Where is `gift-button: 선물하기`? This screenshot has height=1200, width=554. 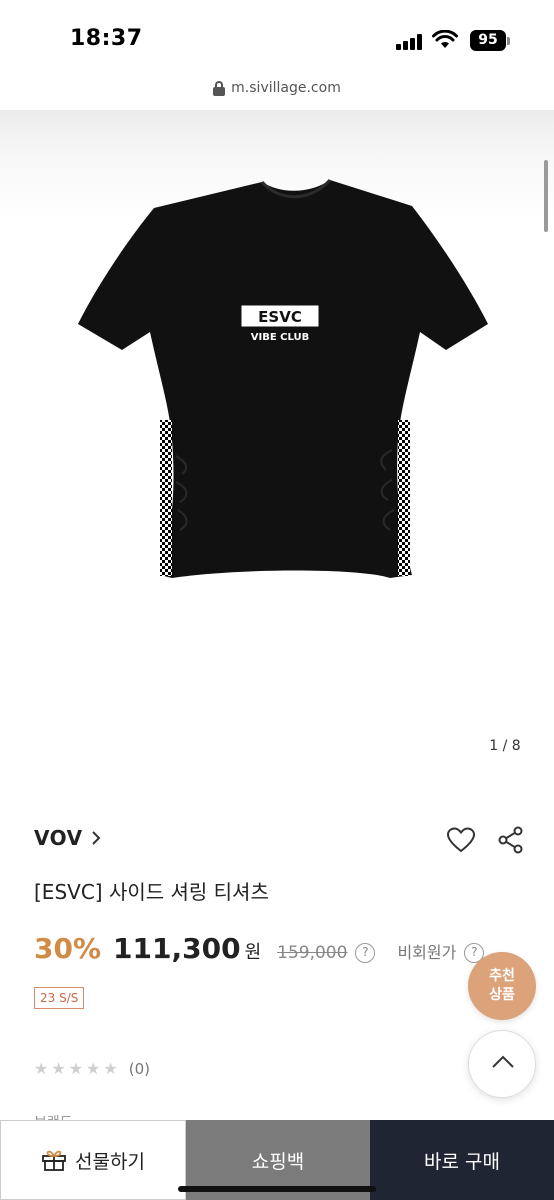
gift-button: 선물하기 is located at coordinates (93, 1160).